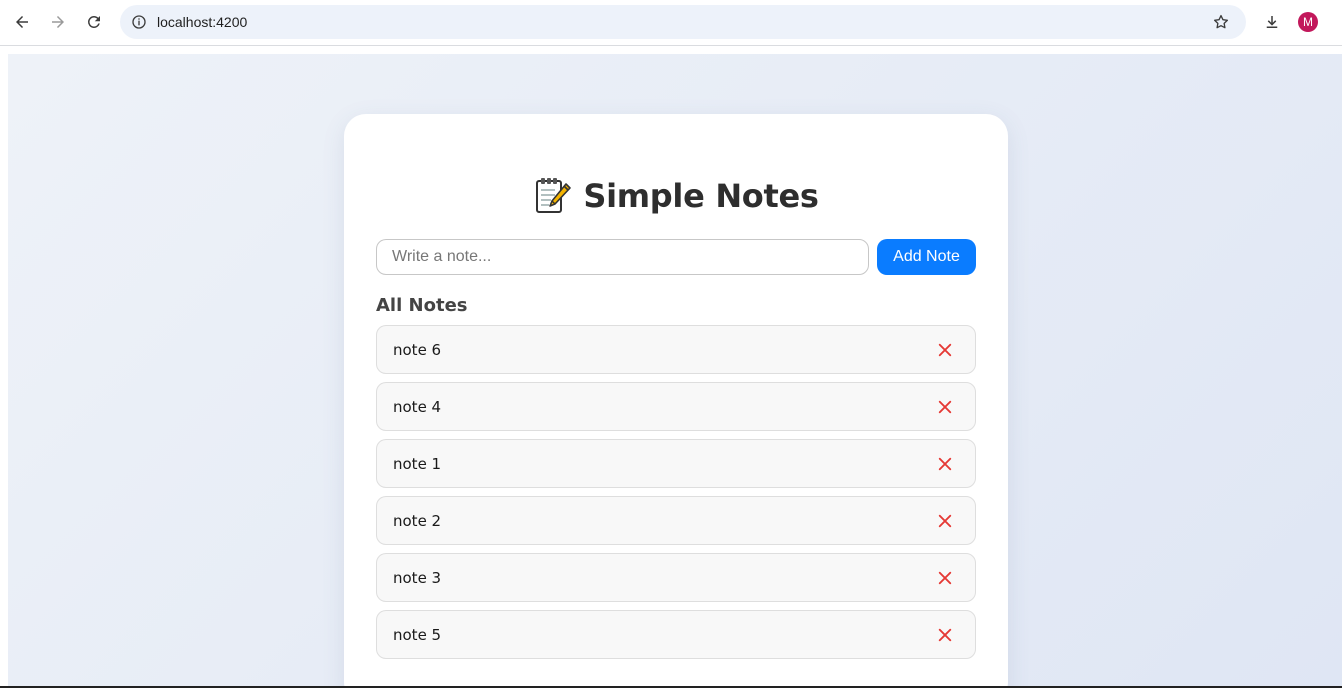  I want to click on site-info-icon, so click(139, 22).